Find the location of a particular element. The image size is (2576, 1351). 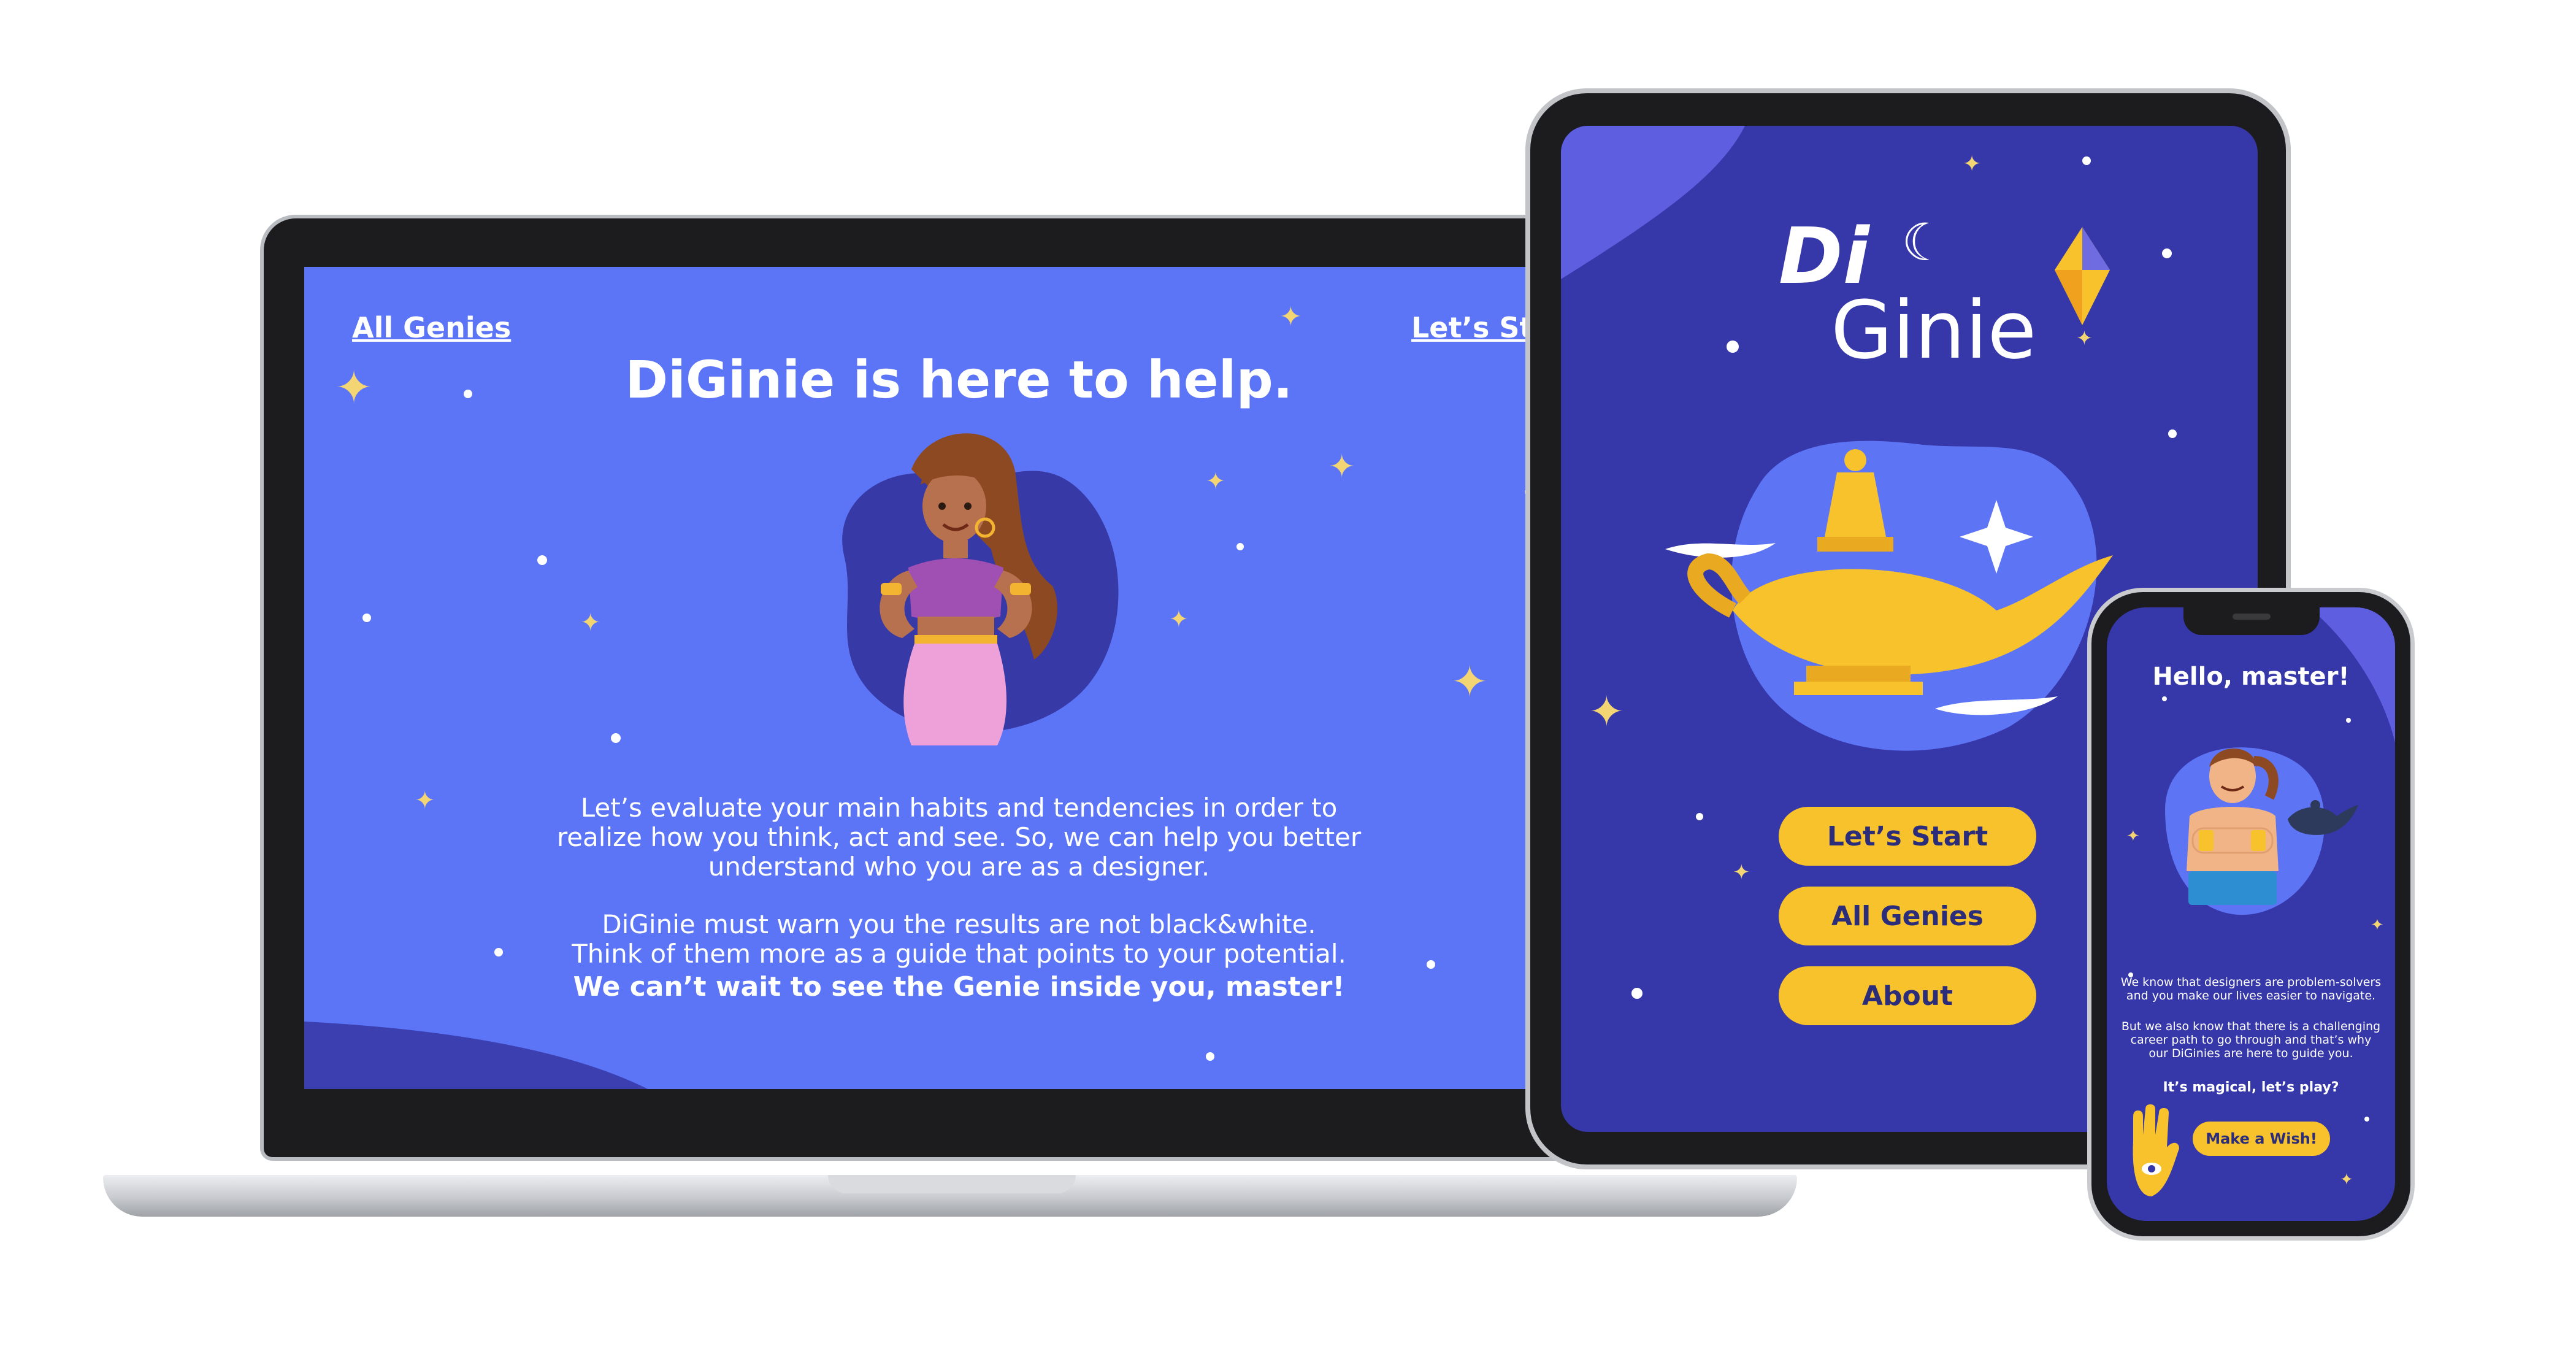

magic-lamp-illustration is located at coordinates (1889, 596).